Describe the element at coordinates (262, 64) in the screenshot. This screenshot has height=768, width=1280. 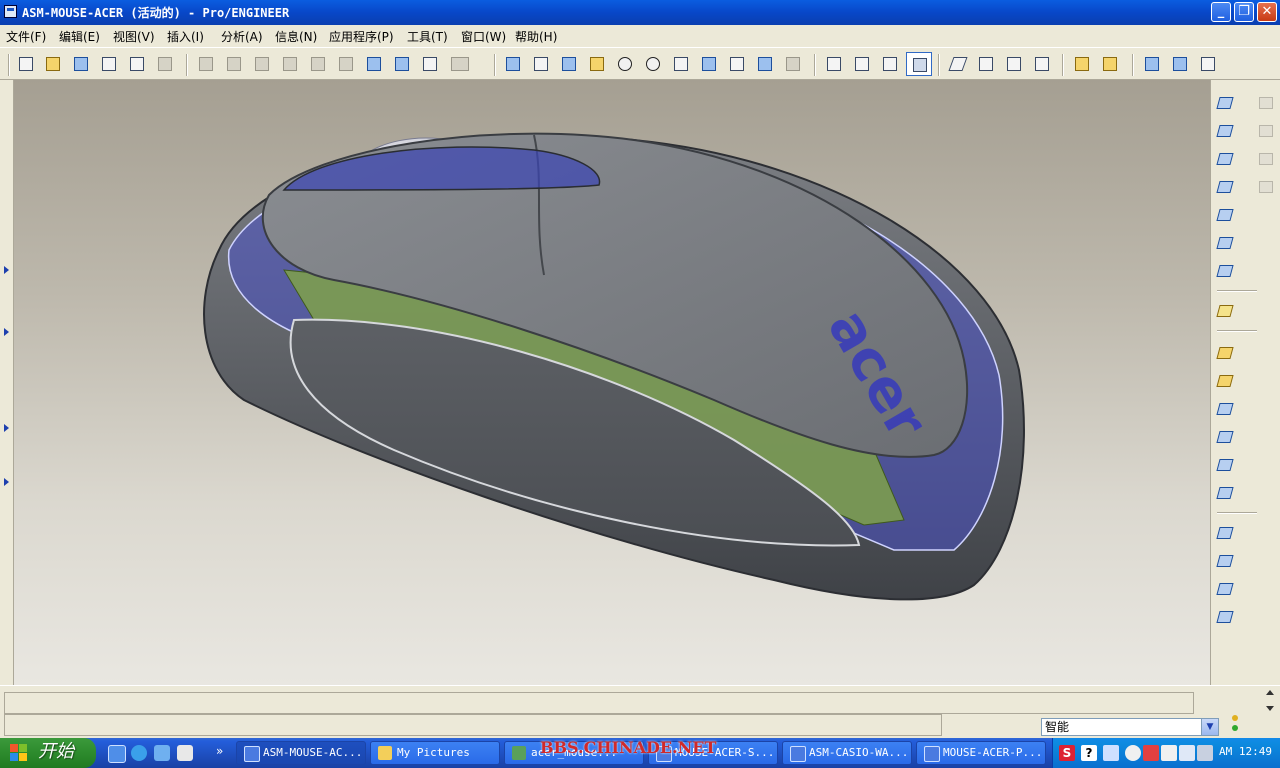
I see `cut-icon` at that location.